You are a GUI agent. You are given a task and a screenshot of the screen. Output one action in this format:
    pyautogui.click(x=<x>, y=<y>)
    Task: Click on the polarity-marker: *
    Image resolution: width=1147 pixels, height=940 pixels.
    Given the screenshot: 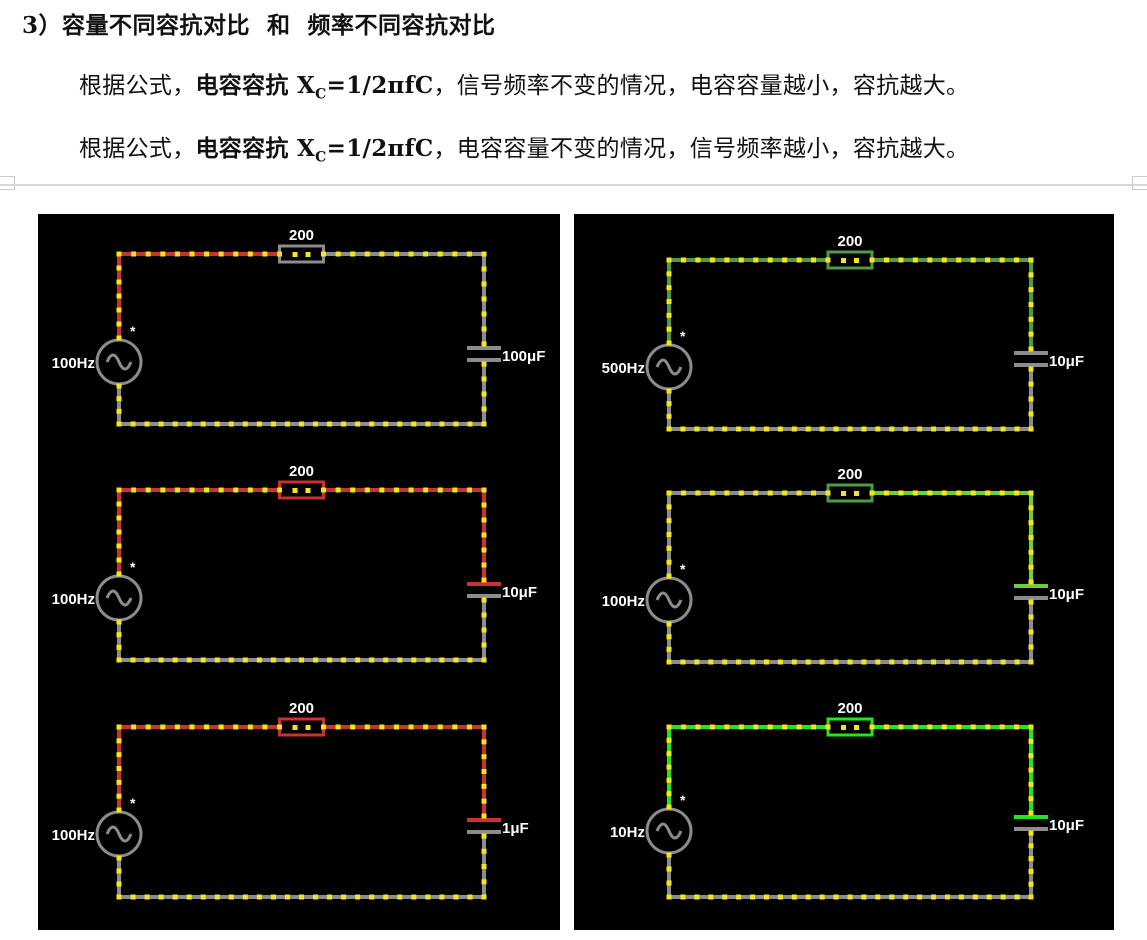 What is the action you would take?
    pyautogui.click(x=683, y=800)
    